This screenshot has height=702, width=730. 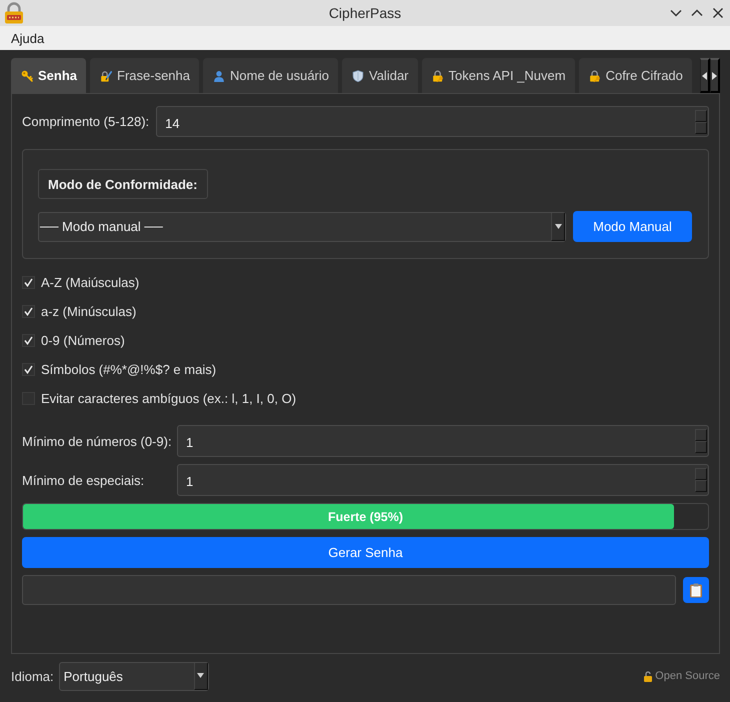 What do you see at coordinates (270, 75) in the screenshot?
I see `tab: Nome de usuário` at bounding box center [270, 75].